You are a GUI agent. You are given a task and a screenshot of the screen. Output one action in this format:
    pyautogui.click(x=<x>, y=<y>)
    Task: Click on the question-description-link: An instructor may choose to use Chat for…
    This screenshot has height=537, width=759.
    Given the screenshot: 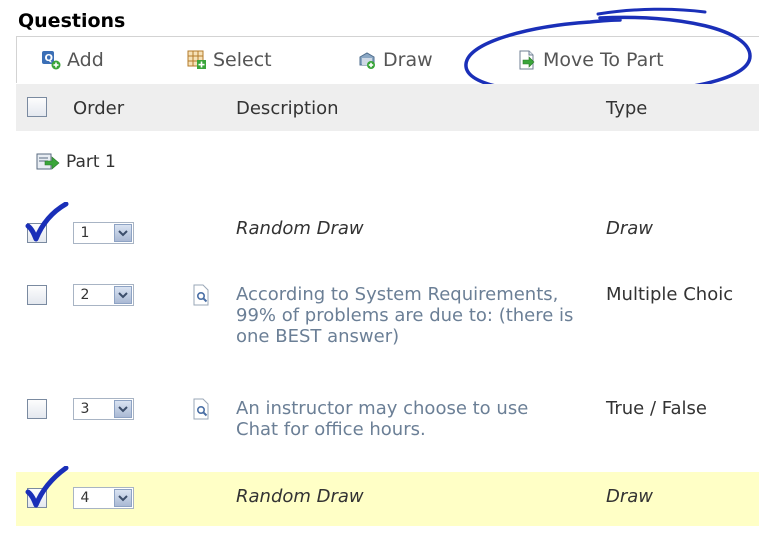 What is the action you would take?
    pyautogui.click(x=406, y=419)
    